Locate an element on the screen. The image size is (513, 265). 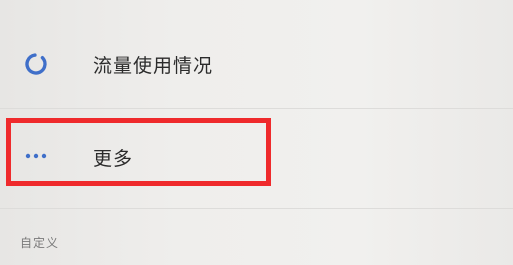
data-usage-icon is located at coordinates (36, 64).